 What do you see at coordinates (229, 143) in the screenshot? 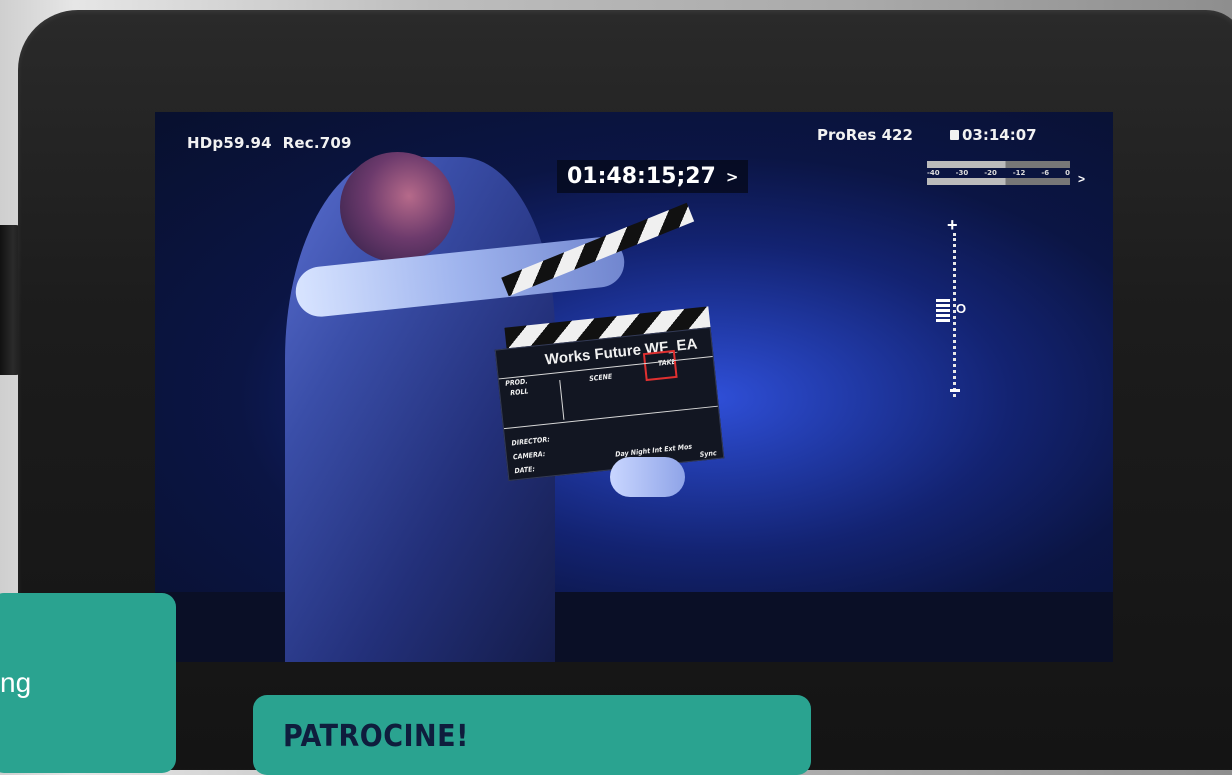
I see `video-format: HDp59.94` at bounding box center [229, 143].